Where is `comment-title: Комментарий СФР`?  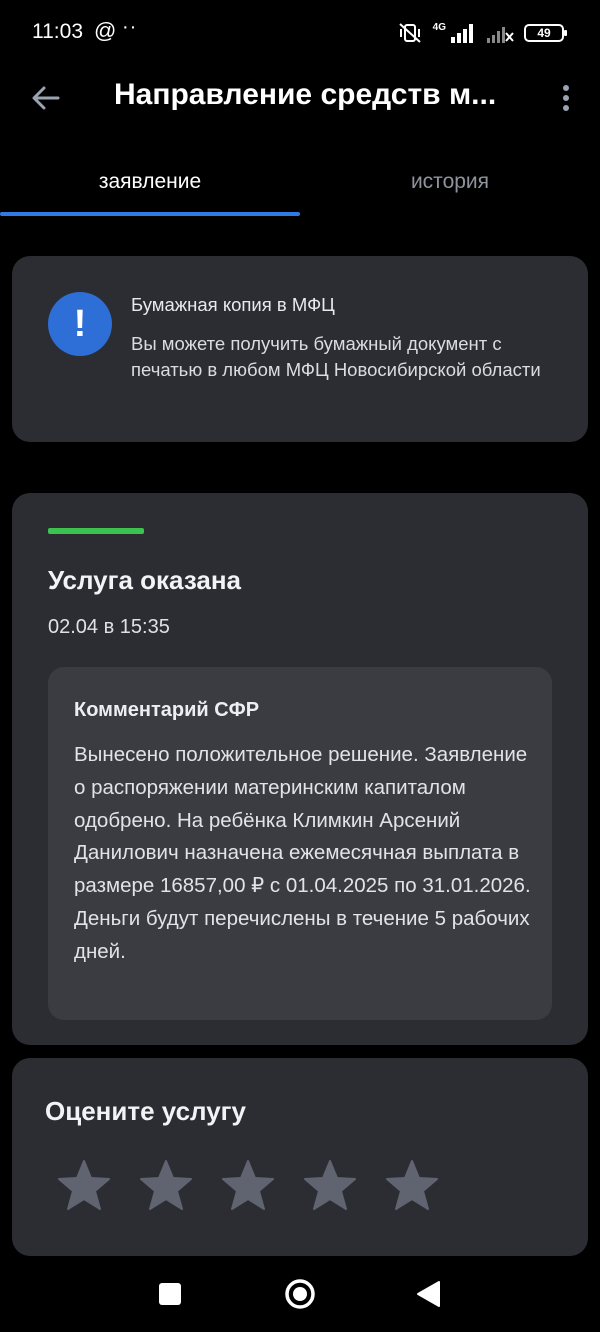 comment-title: Комментарий СФР is located at coordinates (167, 710).